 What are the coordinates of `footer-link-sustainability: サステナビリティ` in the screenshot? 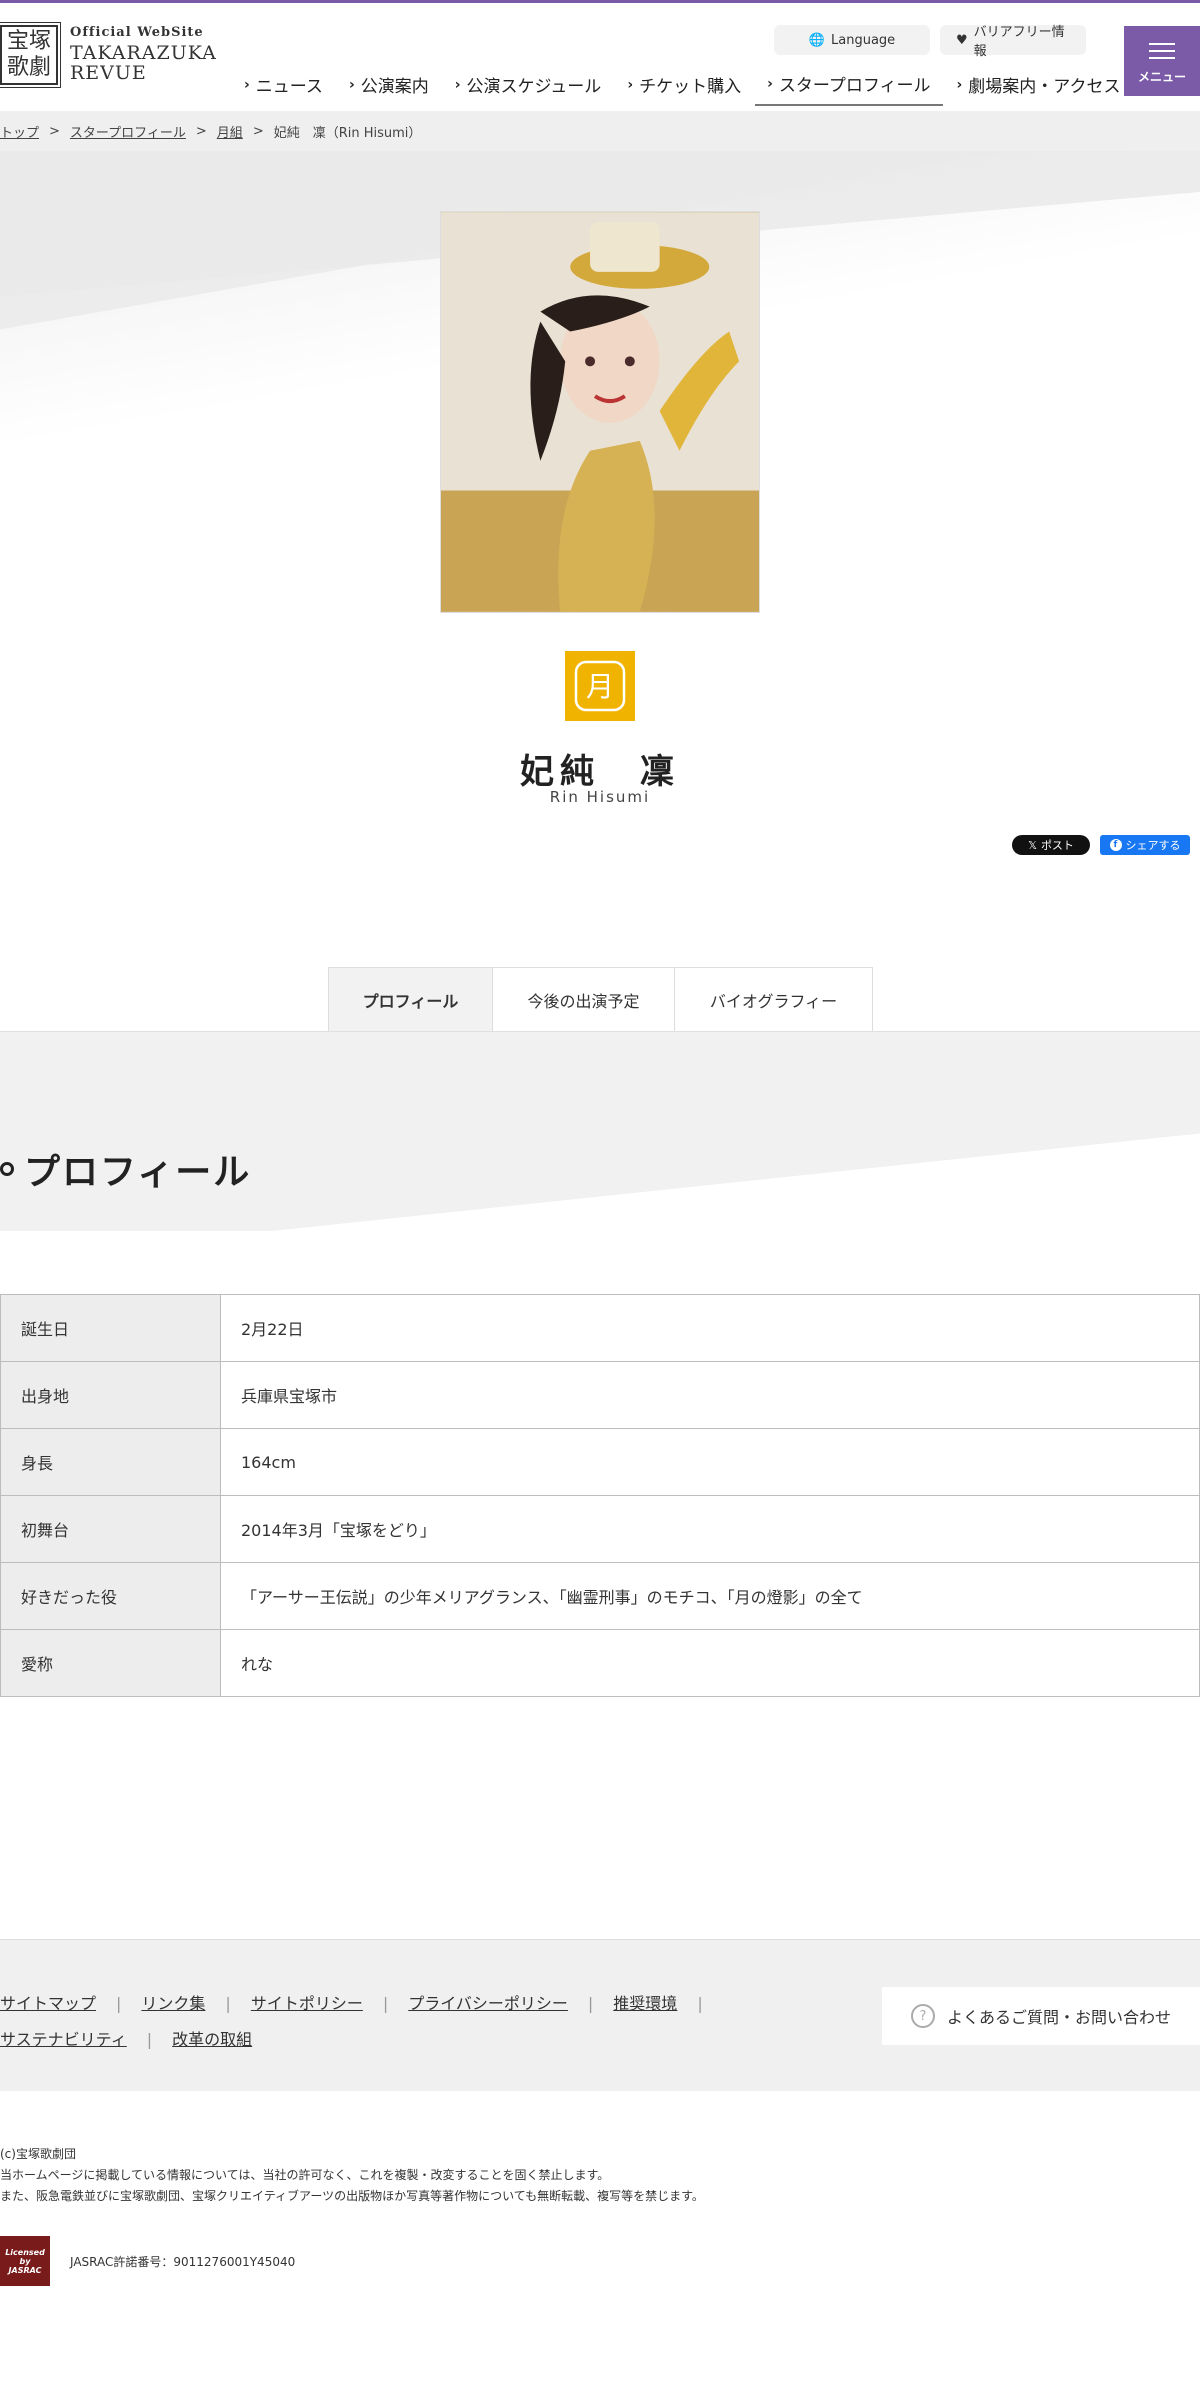 It's located at (63, 2039).